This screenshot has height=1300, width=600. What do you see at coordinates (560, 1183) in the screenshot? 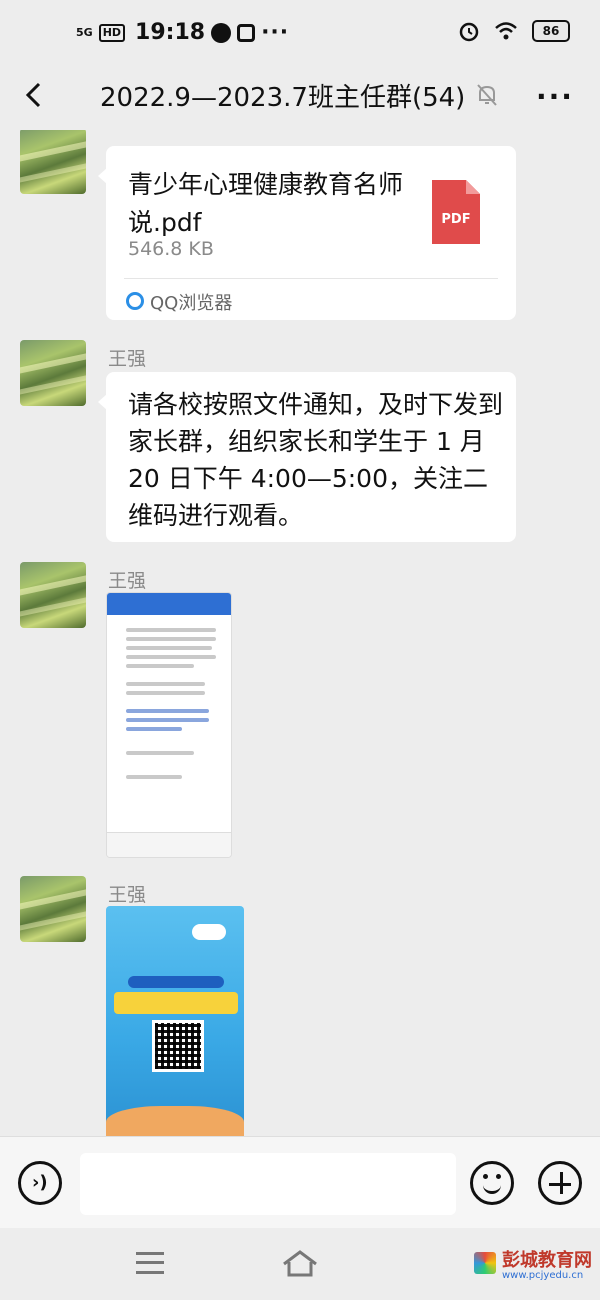
I see `plus-icon` at bounding box center [560, 1183].